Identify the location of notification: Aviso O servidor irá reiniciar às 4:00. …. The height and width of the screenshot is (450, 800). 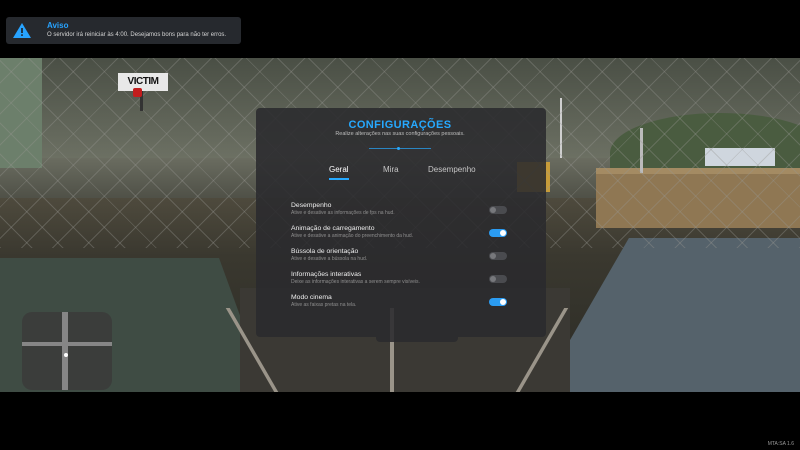
(123, 30).